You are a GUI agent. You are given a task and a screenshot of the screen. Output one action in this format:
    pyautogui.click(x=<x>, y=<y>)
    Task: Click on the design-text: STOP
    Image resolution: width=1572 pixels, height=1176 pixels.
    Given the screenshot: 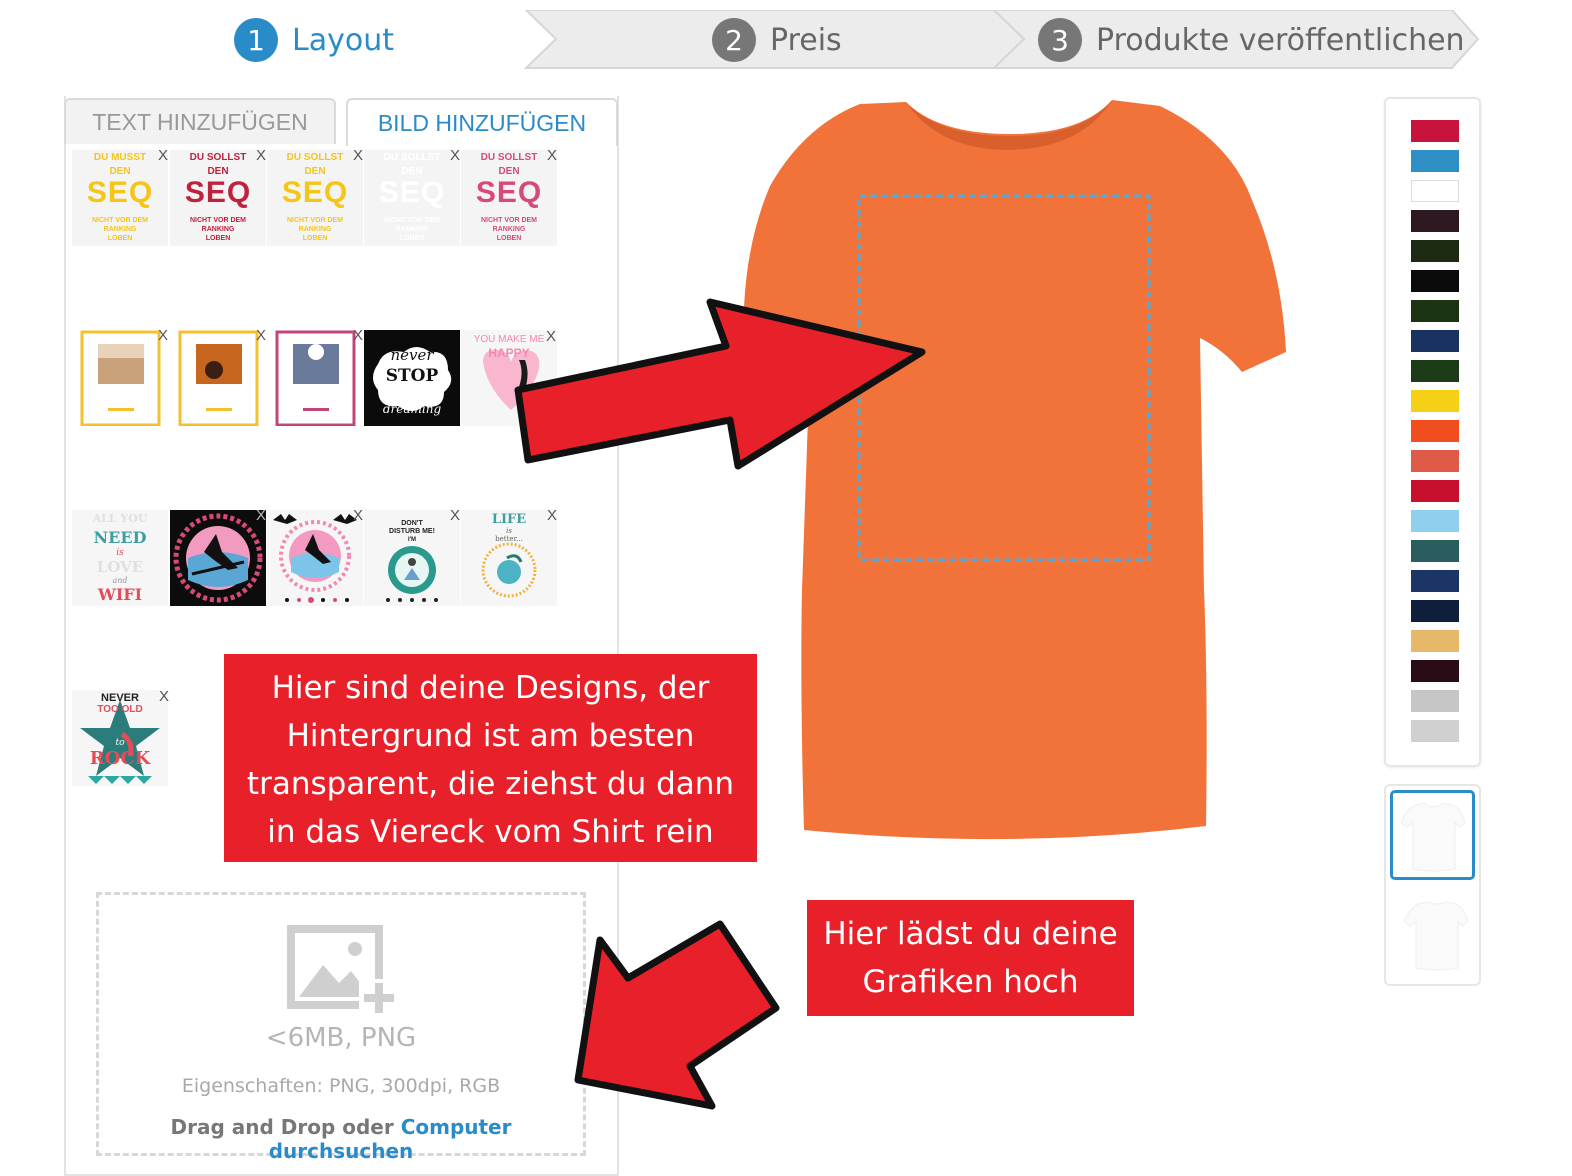 What is the action you would take?
    pyautogui.click(x=412, y=376)
    